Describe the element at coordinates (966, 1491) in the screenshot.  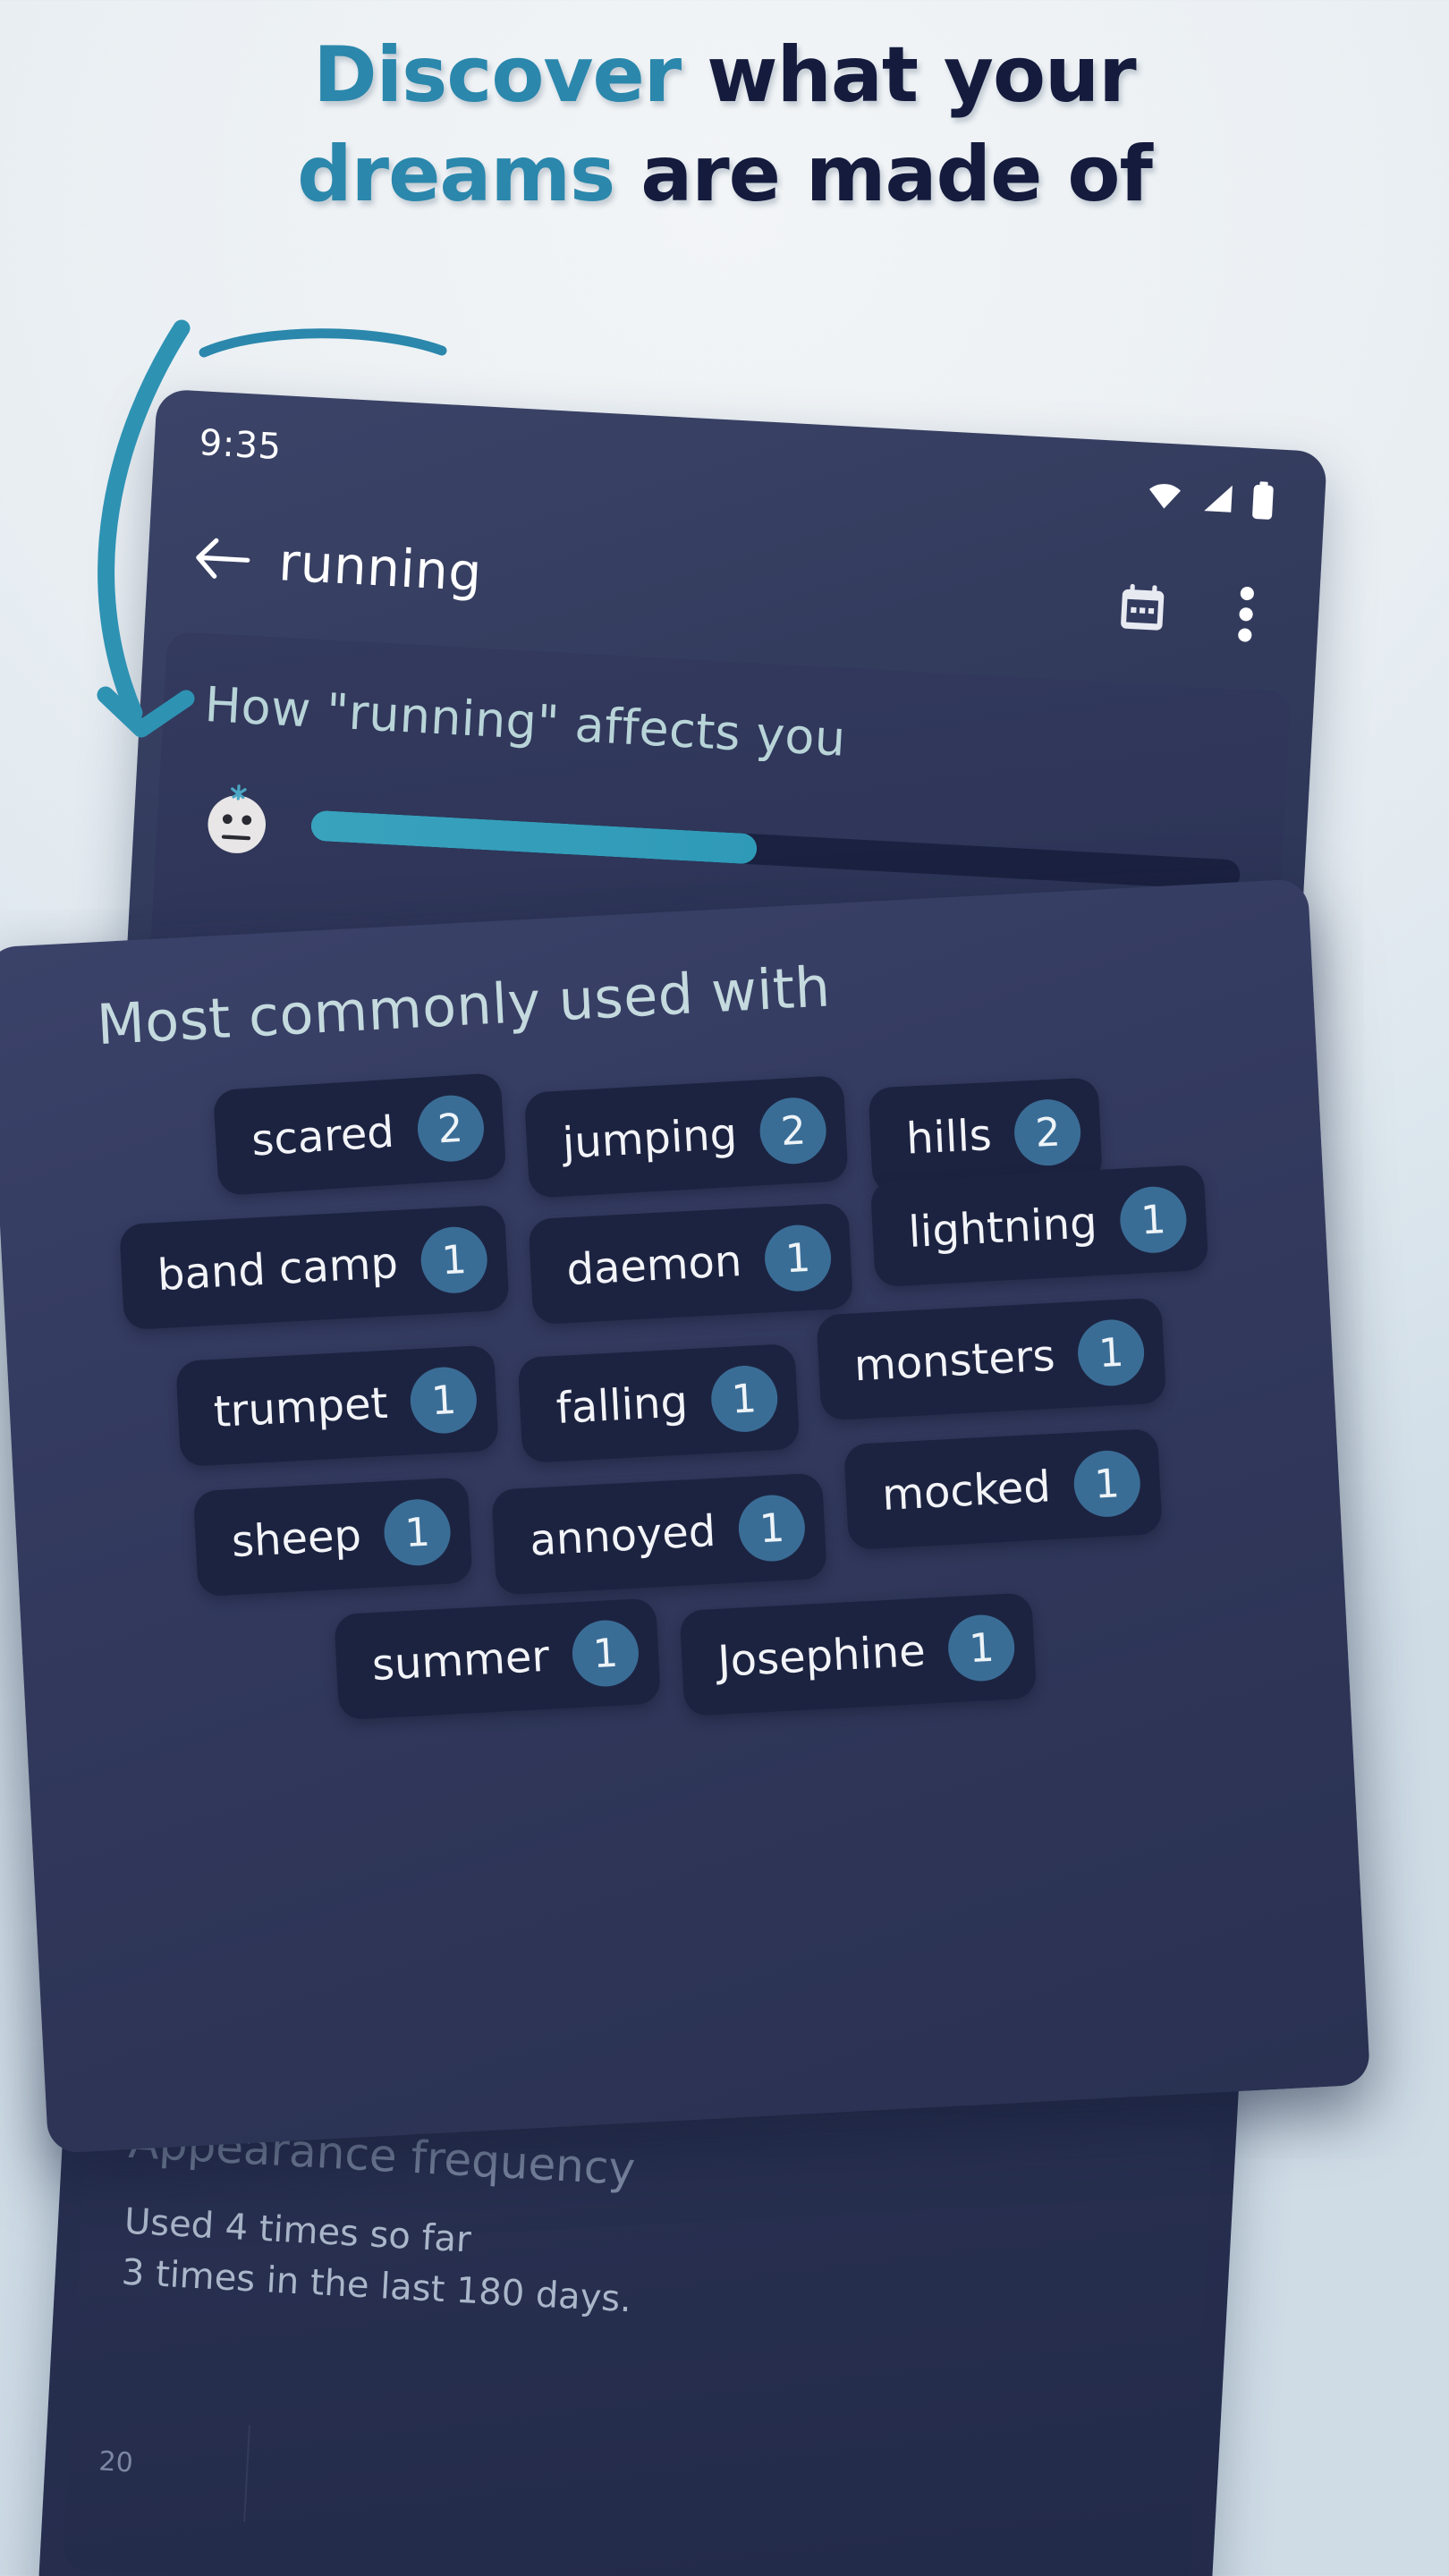
I see `related-word-chip-label: mocked` at that location.